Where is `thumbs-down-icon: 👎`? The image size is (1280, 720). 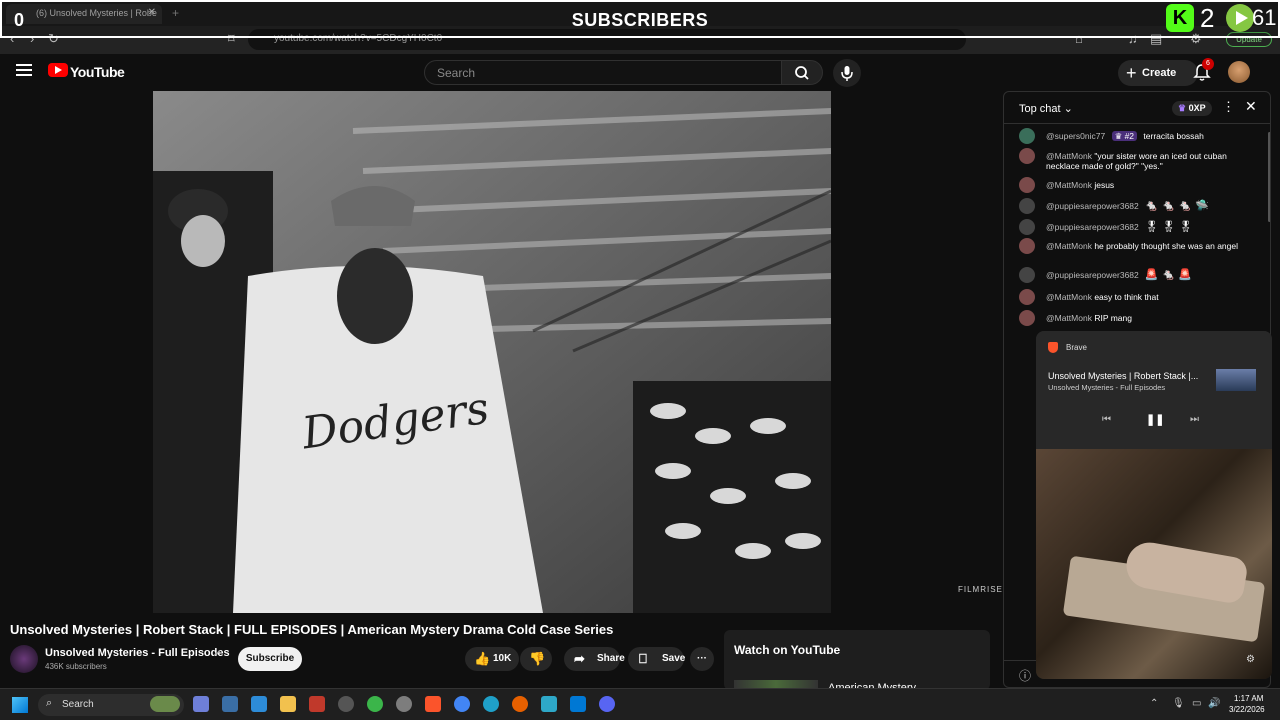 thumbs-down-icon: 👎 is located at coordinates (537, 658).